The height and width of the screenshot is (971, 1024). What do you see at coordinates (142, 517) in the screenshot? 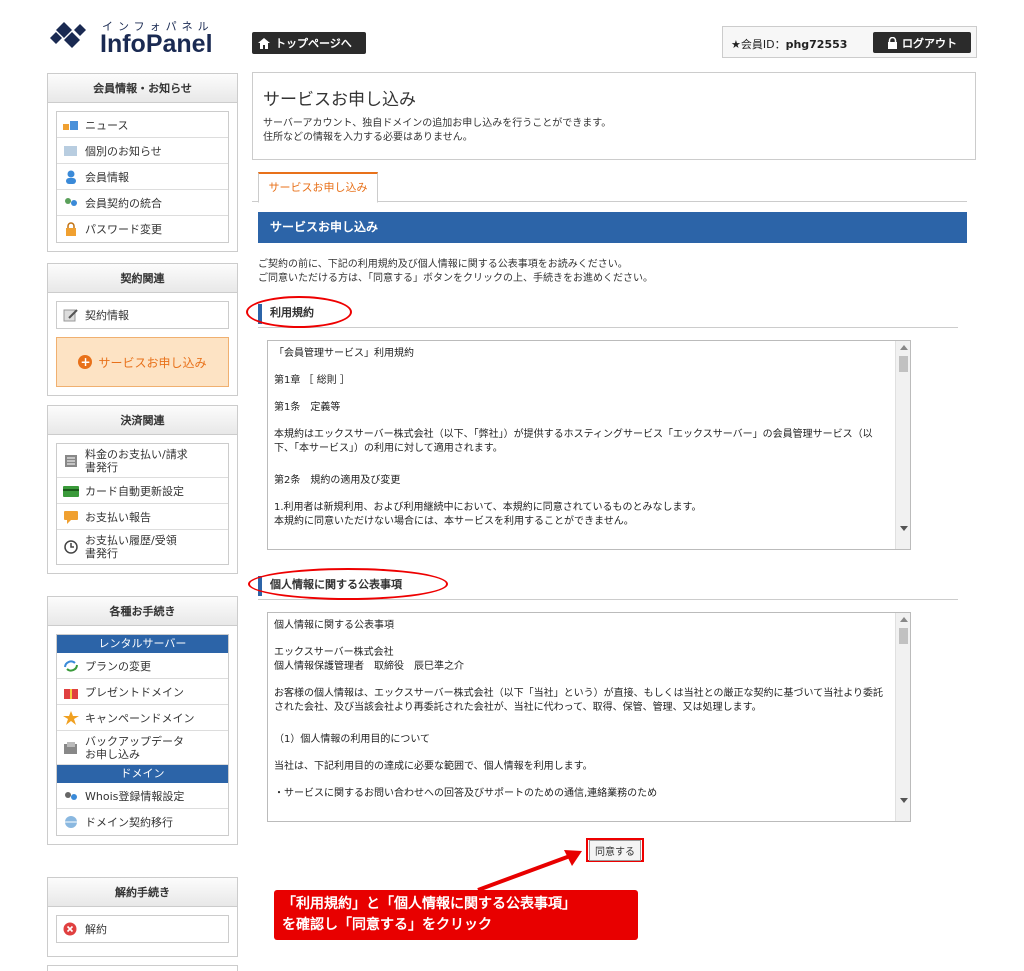
I see `sidebar-item-payment-report: お支払い報告` at bounding box center [142, 517].